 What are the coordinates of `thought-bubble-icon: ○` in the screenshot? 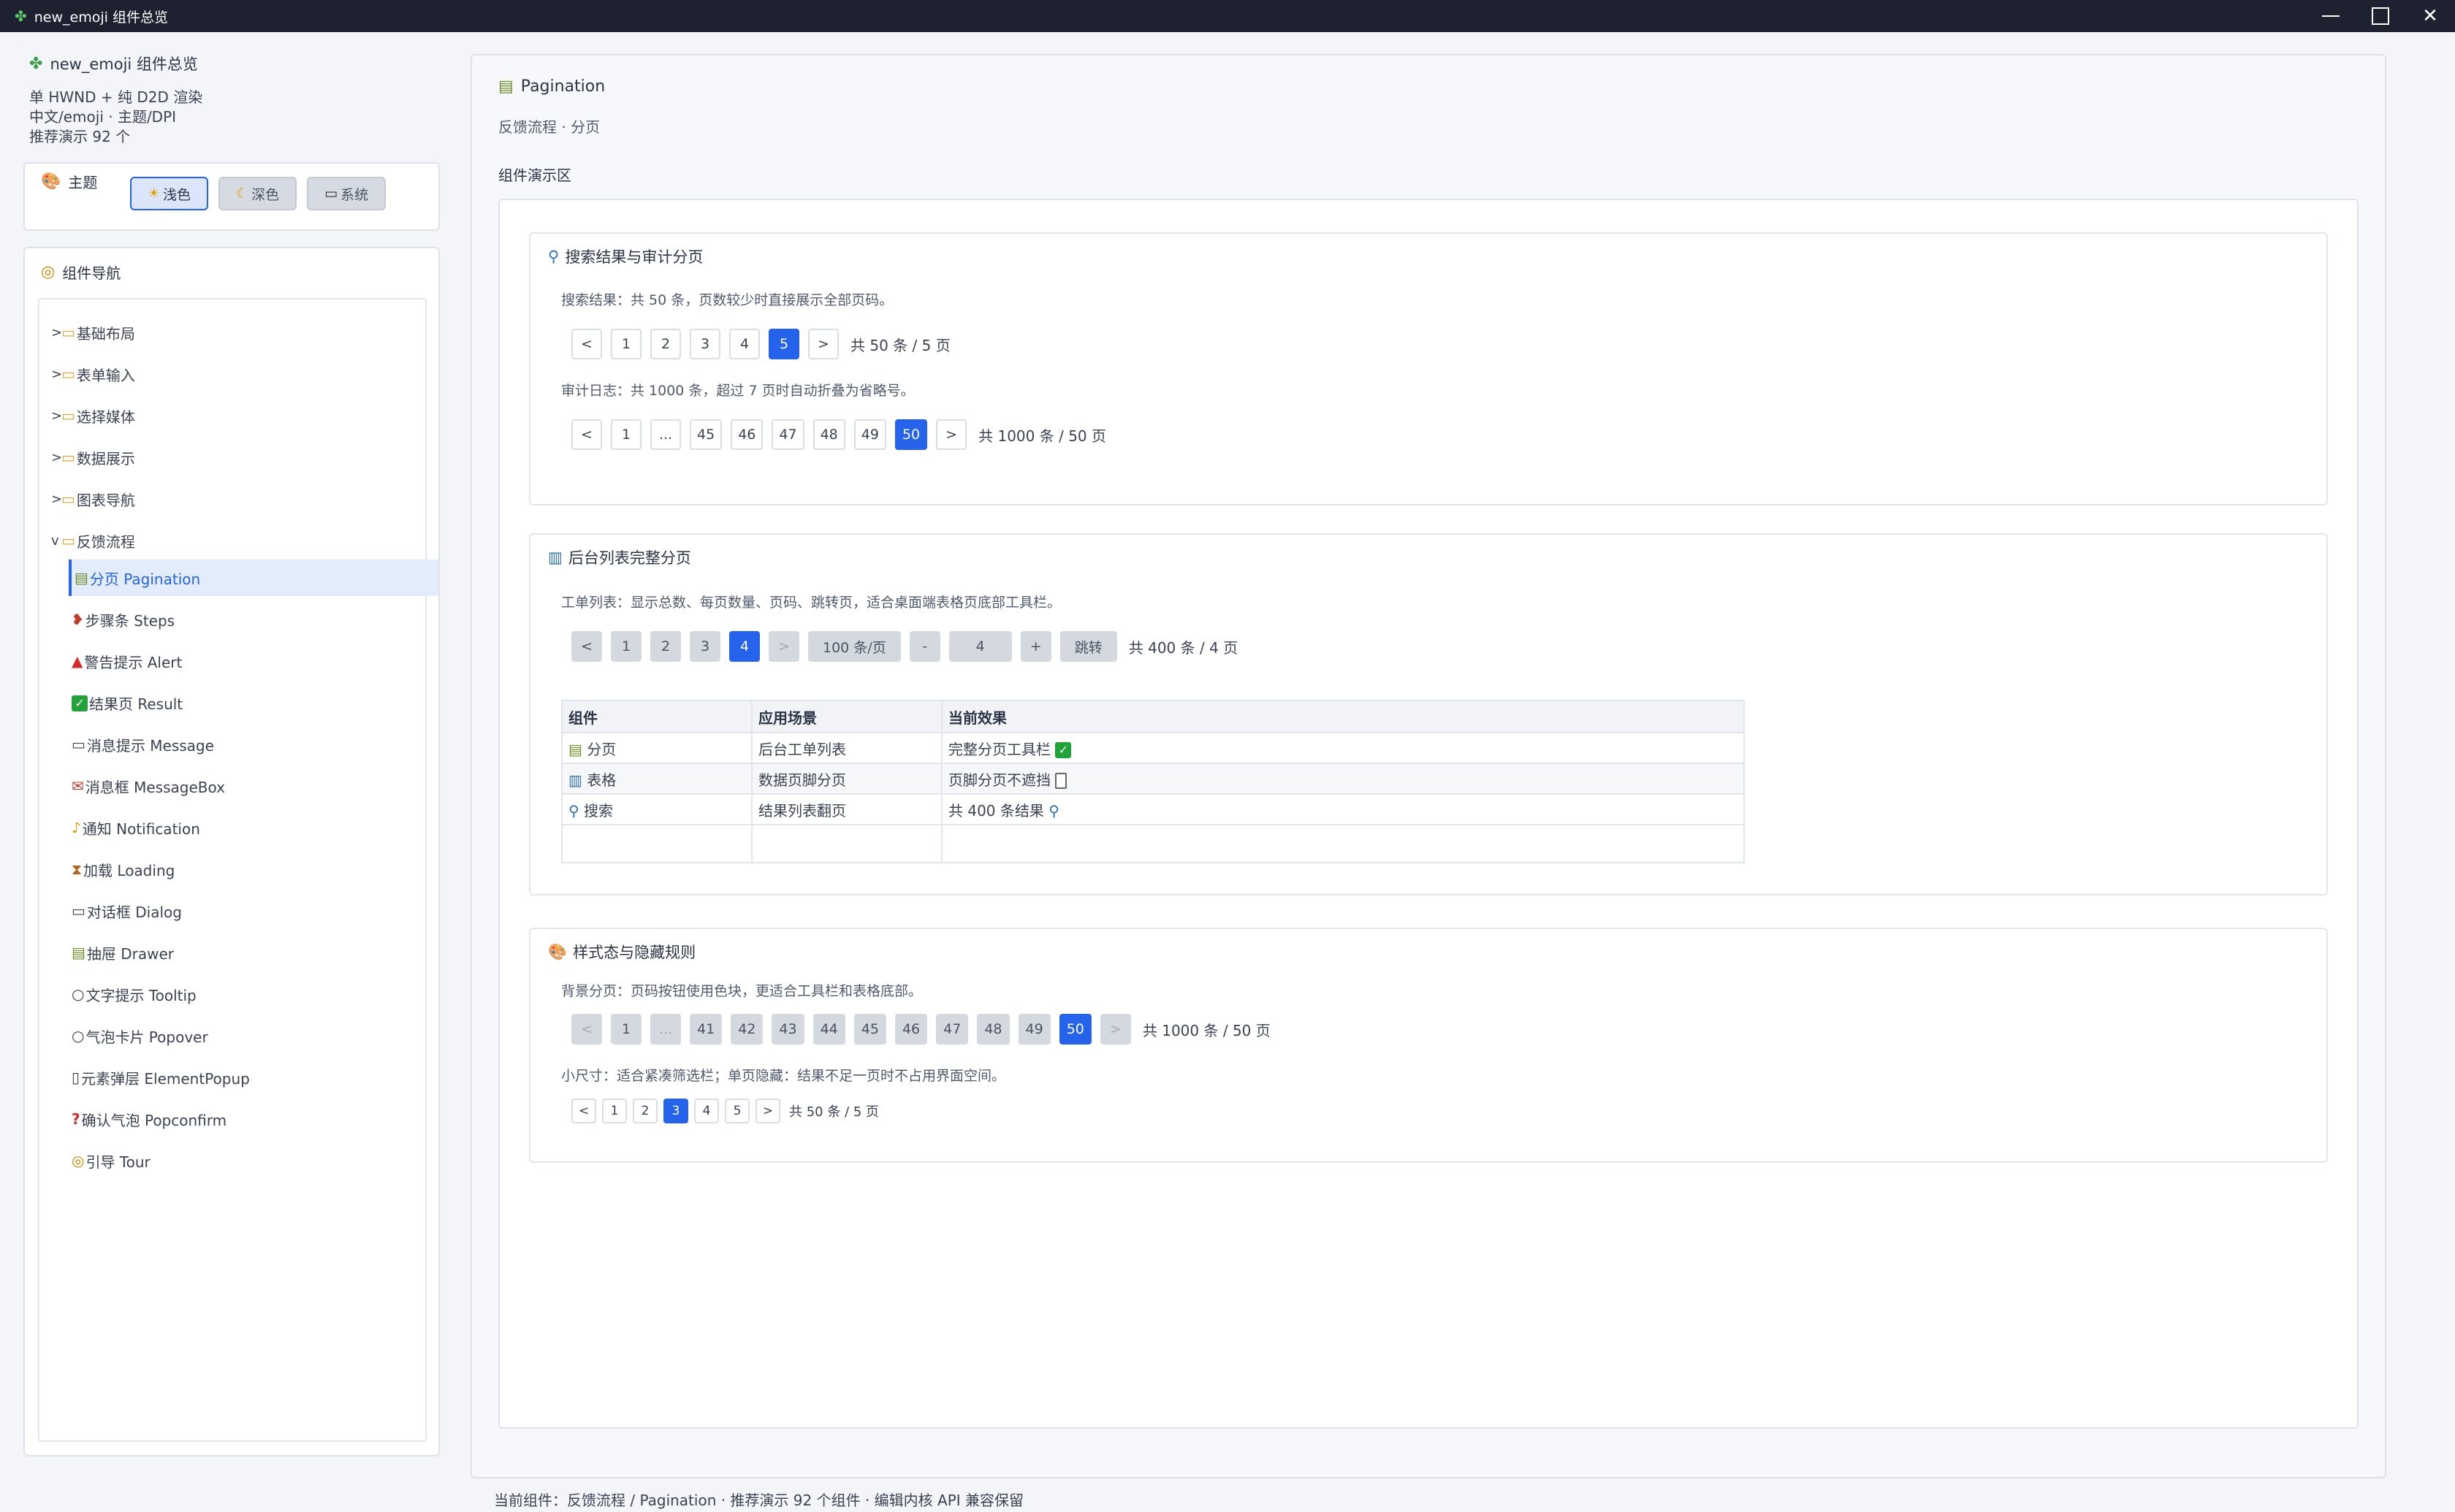 It's located at (78, 1036).